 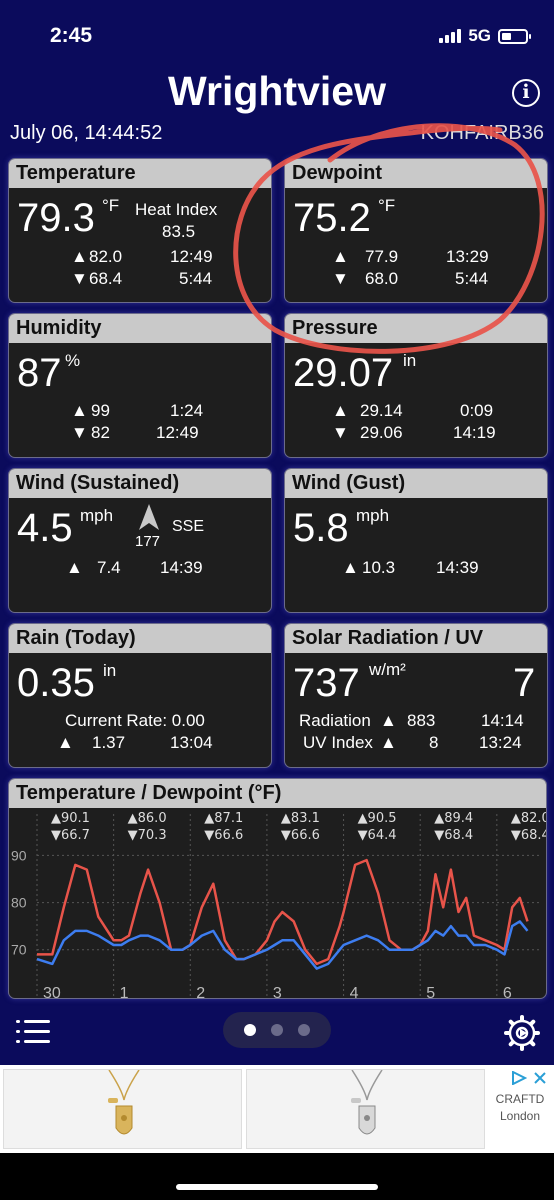 I want to click on rain-current-rate: Current Rate: 0.00, so click(x=135, y=720).